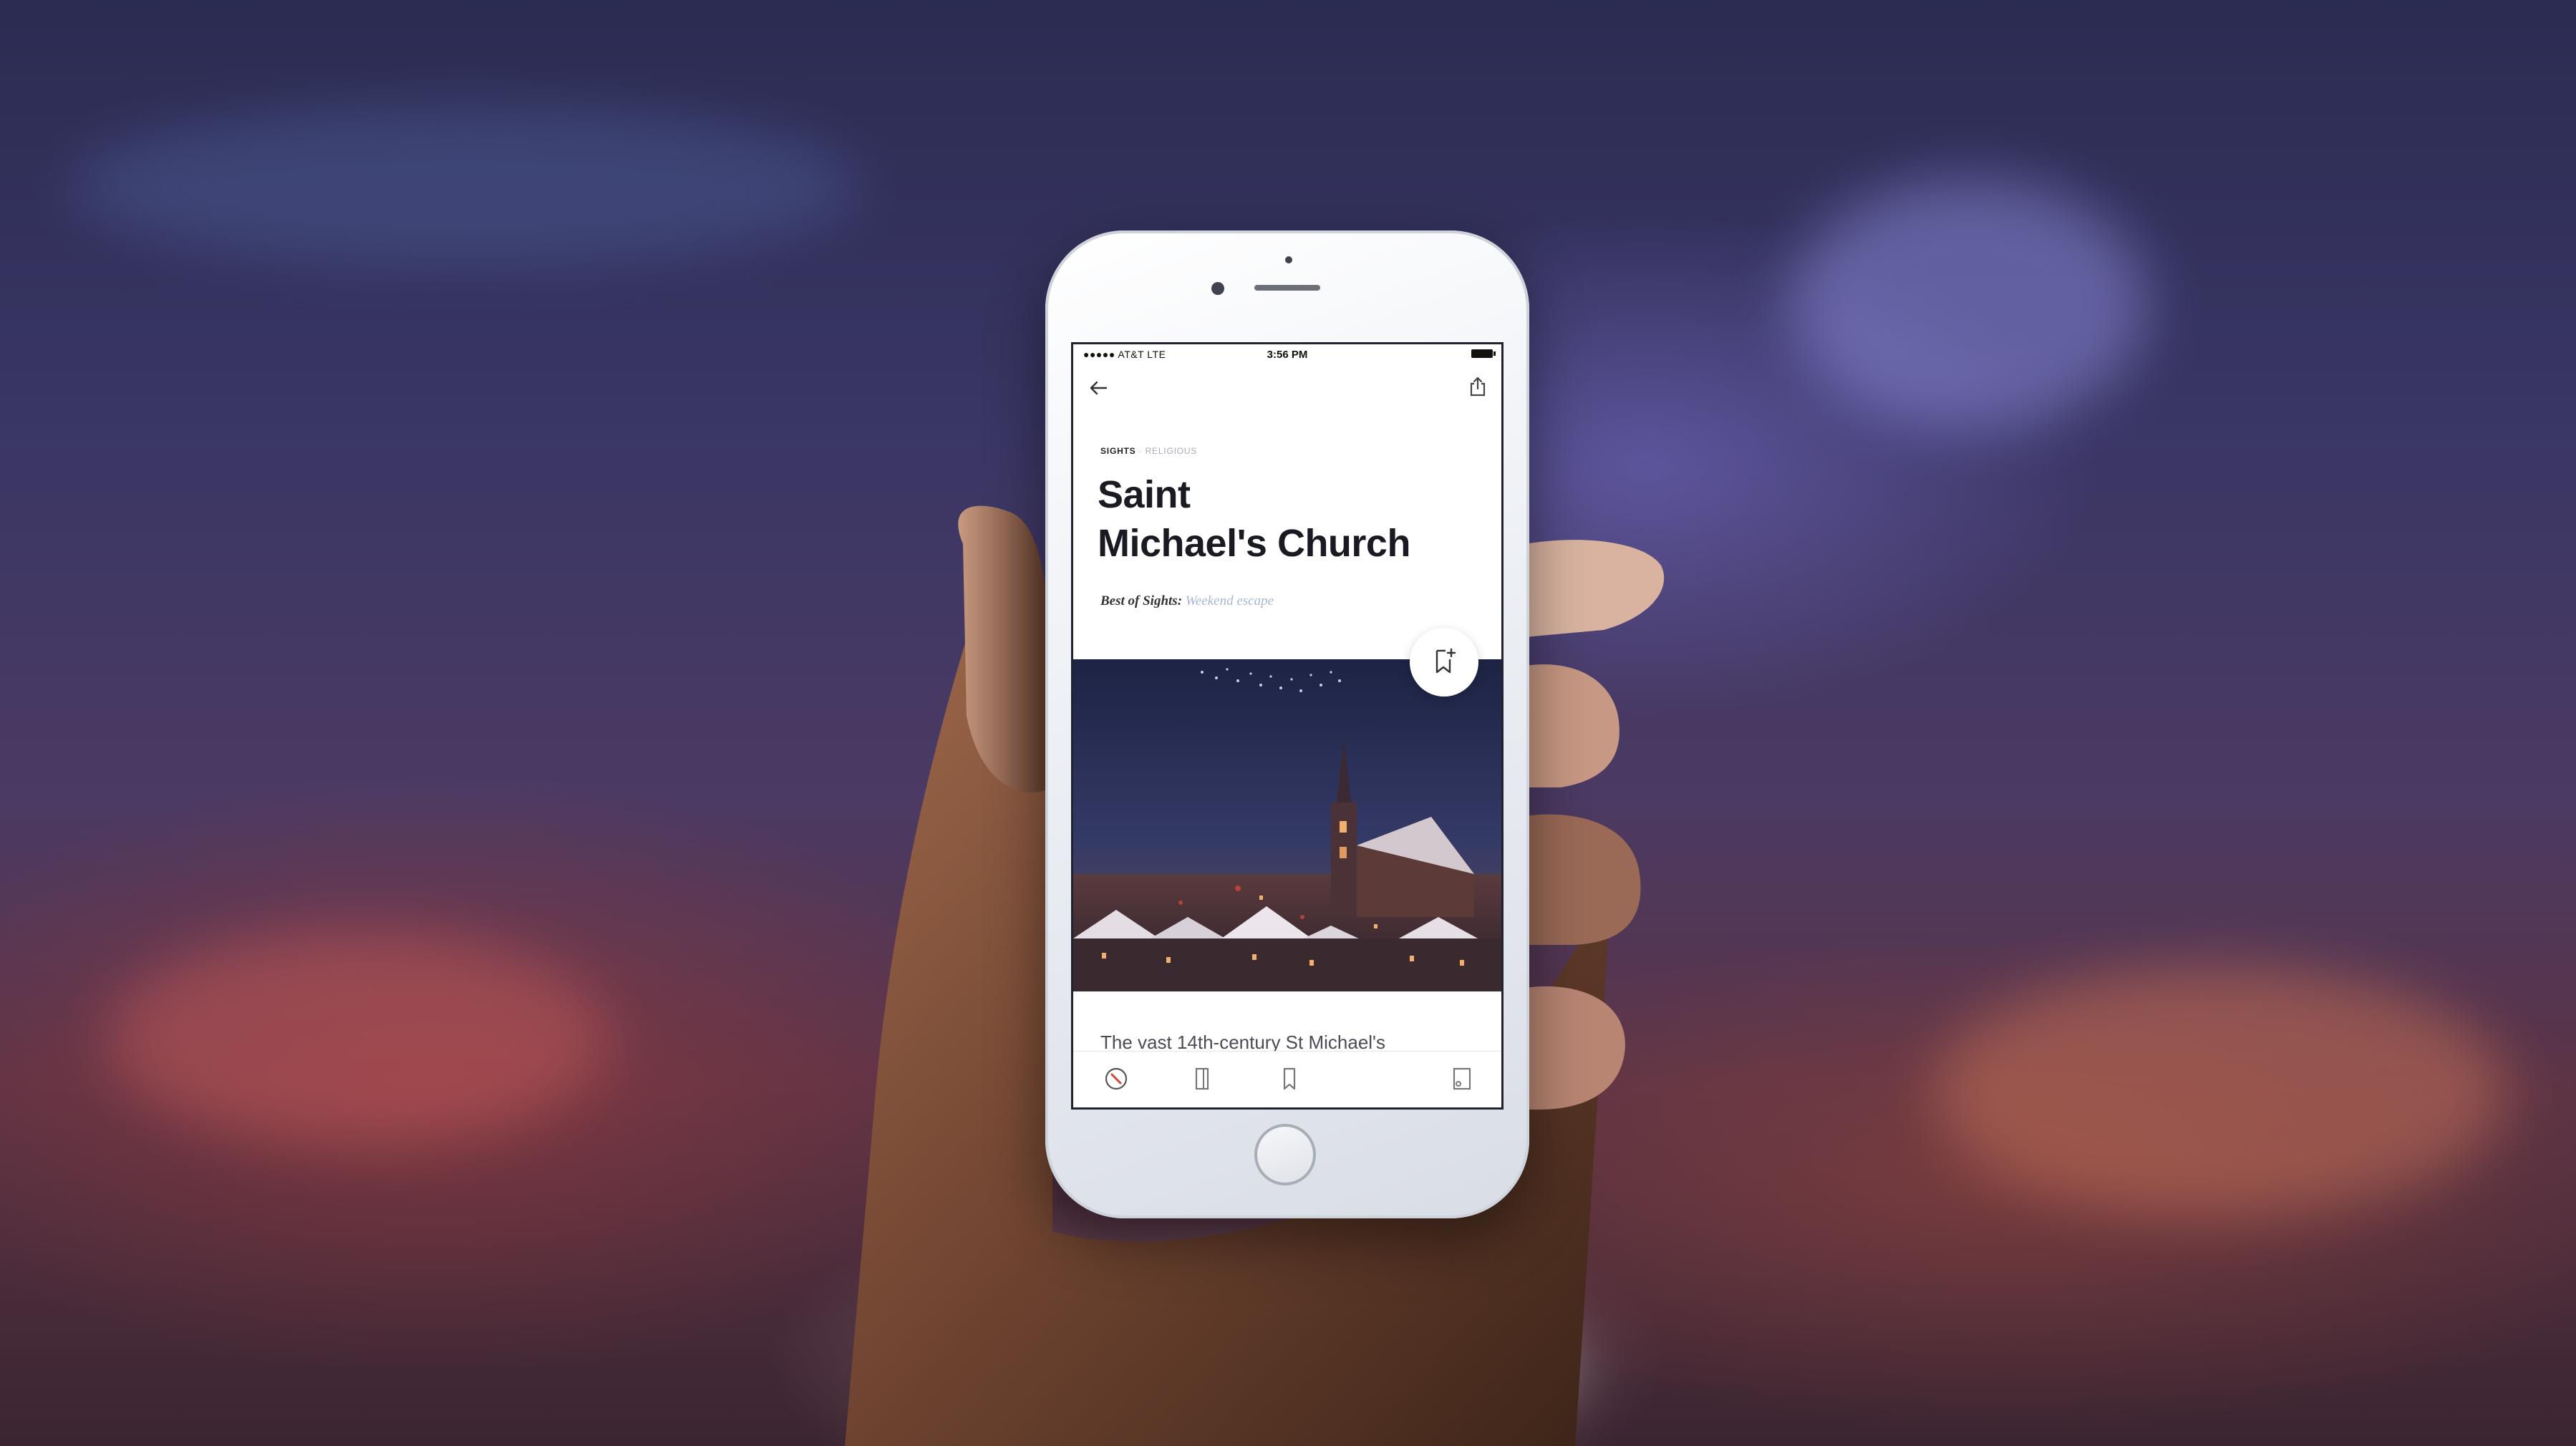 Image resolution: width=2576 pixels, height=1446 pixels. I want to click on bookmark-add-icon, so click(1446, 661).